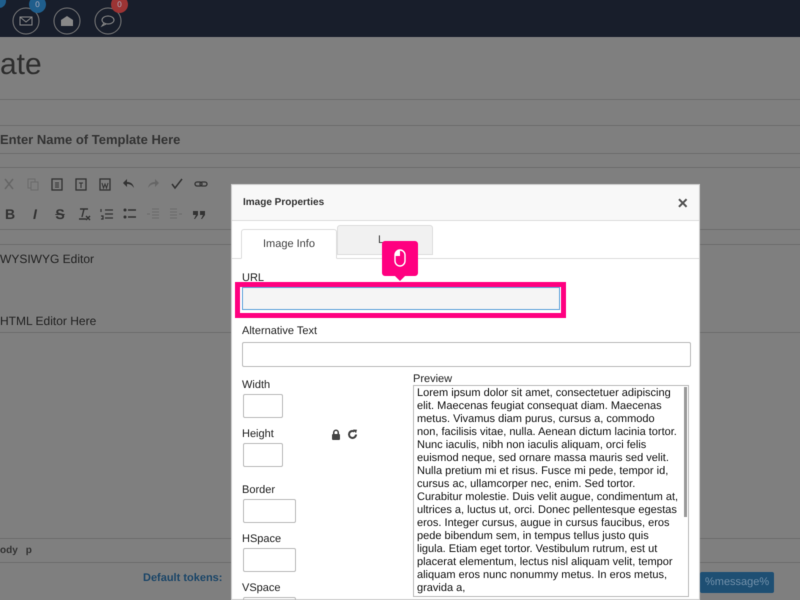  I want to click on spellcheck-icon, so click(177, 183).